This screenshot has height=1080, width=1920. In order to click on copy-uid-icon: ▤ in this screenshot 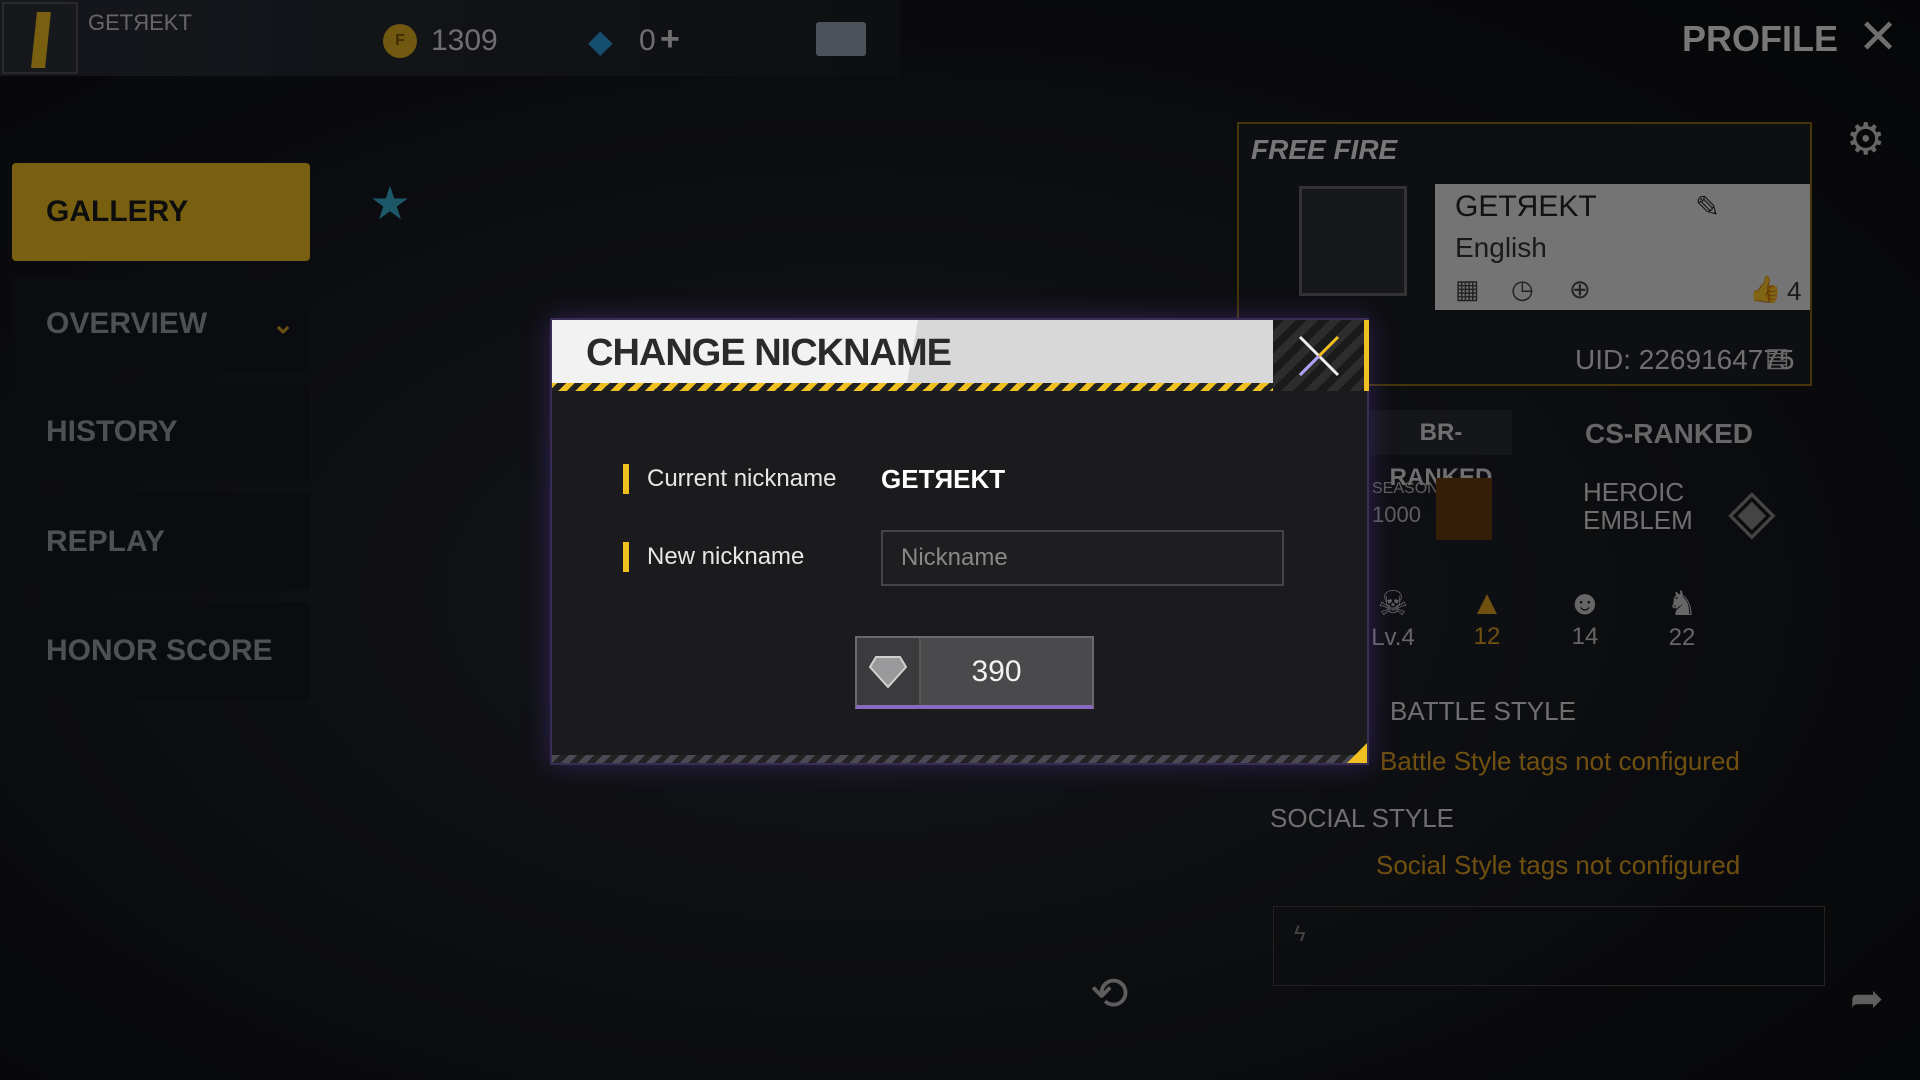, I will do `click(1777, 357)`.